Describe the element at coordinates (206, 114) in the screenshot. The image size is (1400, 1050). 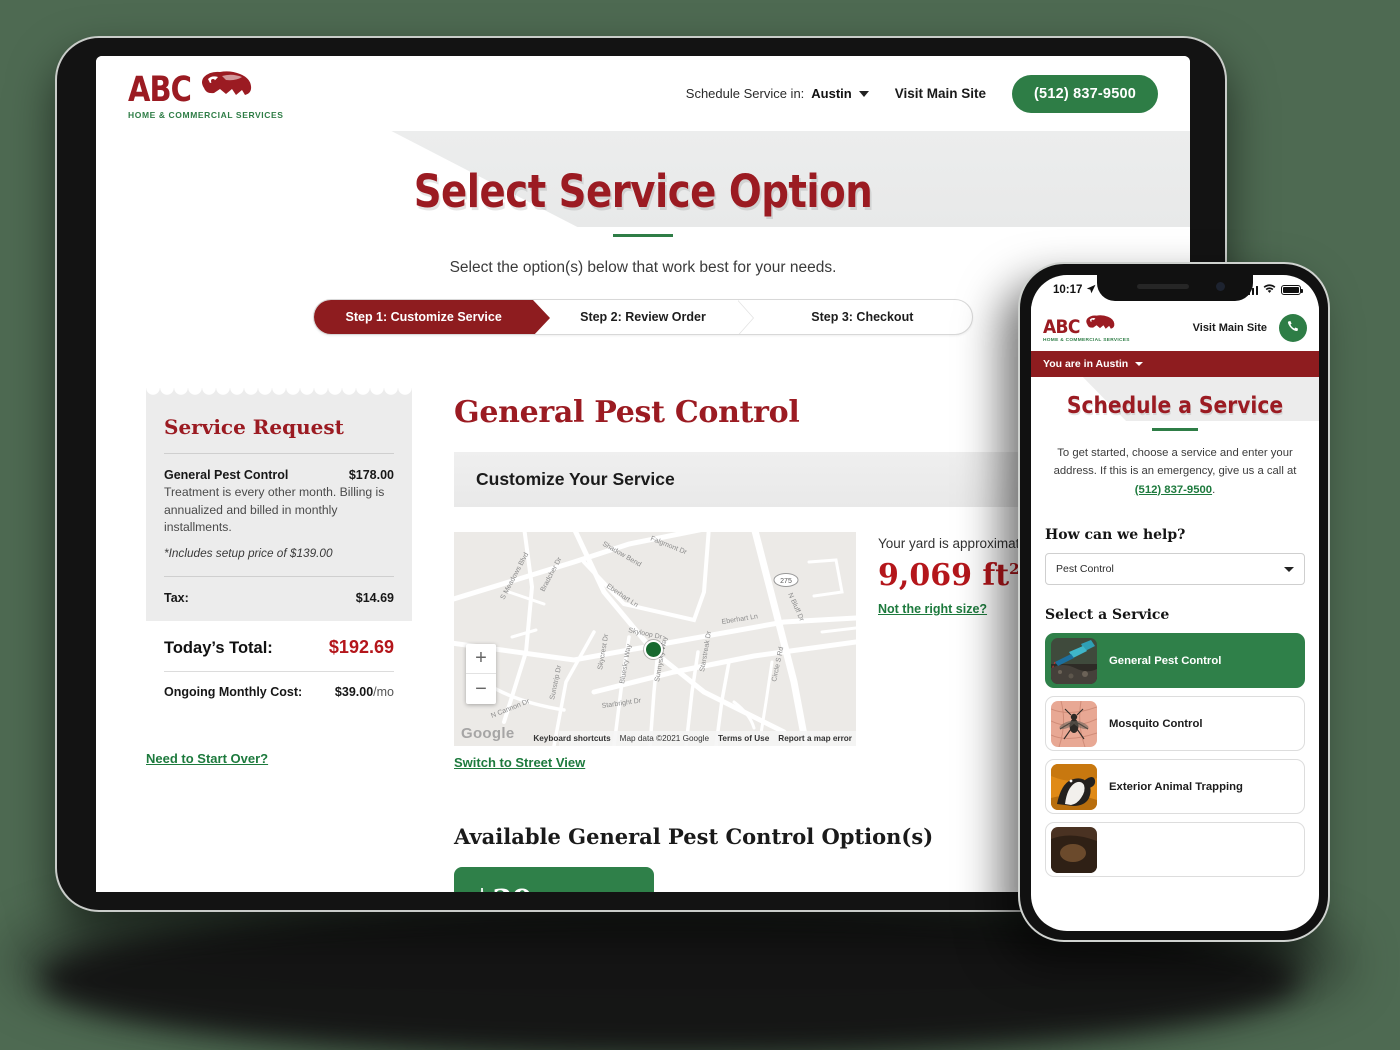
I see `logo-tagline: HOME & COMMERCIAL SERVICES` at that location.